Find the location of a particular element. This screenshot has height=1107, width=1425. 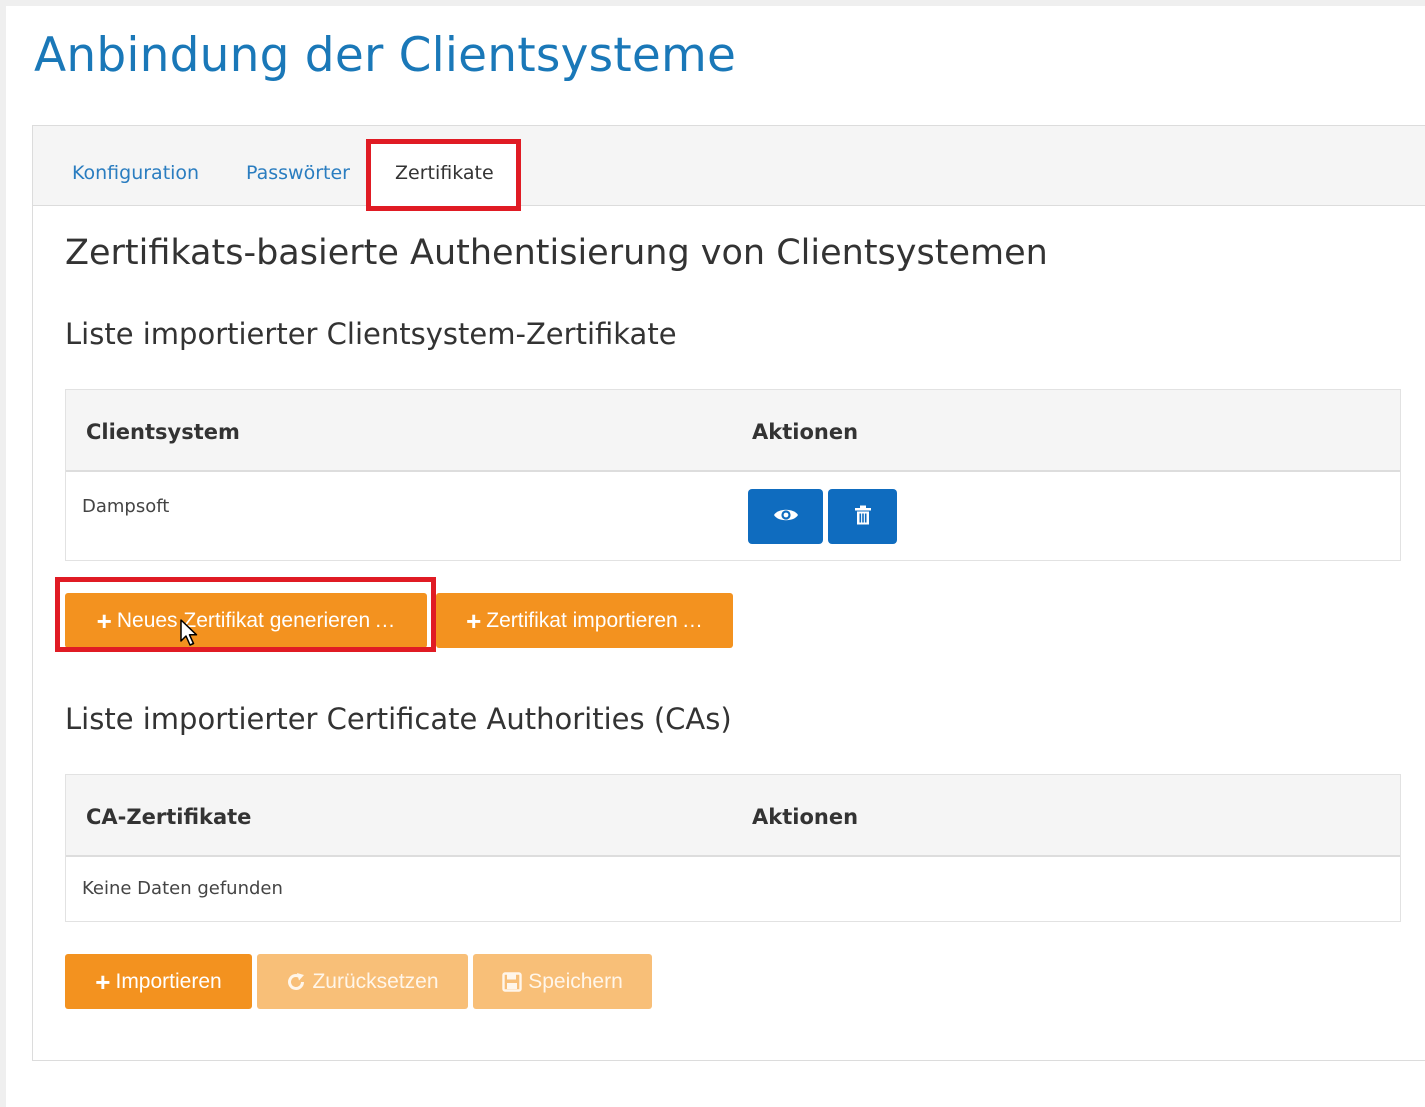

tab-konfiguration: Konfiguration is located at coordinates (135, 173).